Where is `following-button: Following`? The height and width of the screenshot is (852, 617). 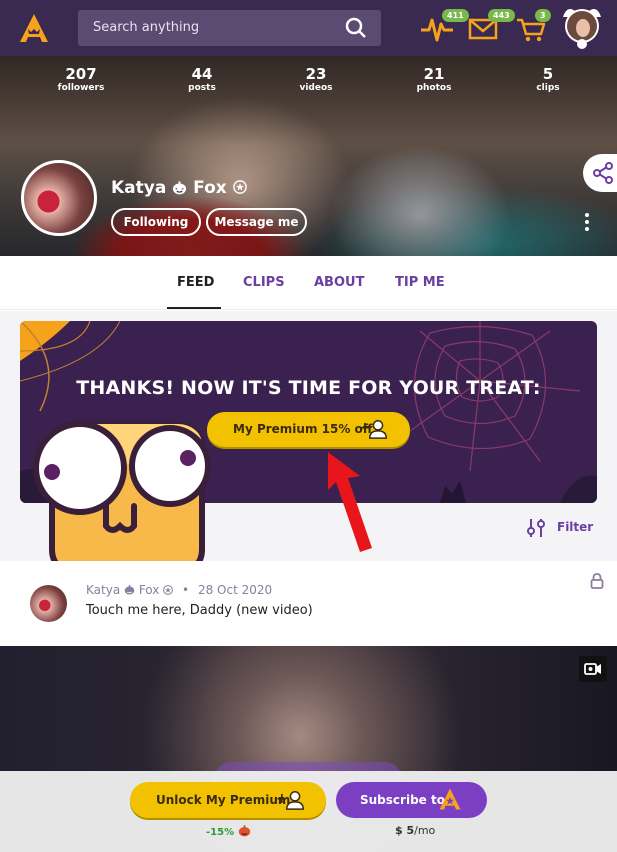
following-button: Following is located at coordinates (156, 222).